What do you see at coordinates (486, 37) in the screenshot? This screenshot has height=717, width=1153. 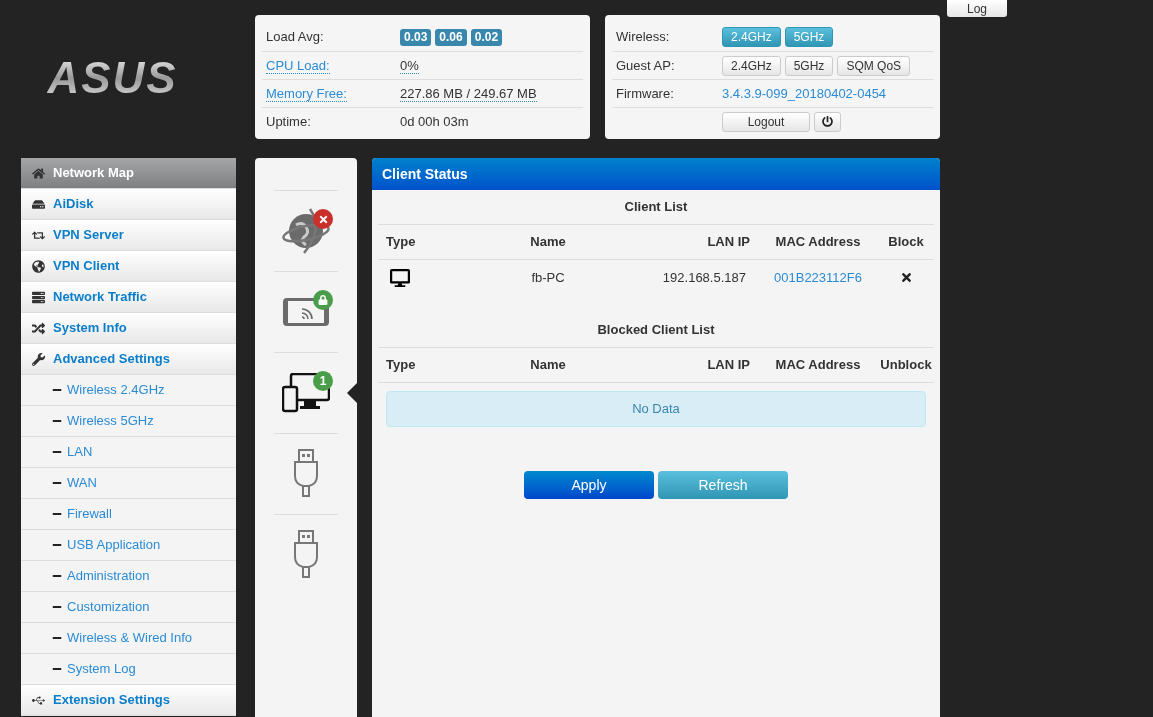 I see `load-badge: 0.02` at bounding box center [486, 37].